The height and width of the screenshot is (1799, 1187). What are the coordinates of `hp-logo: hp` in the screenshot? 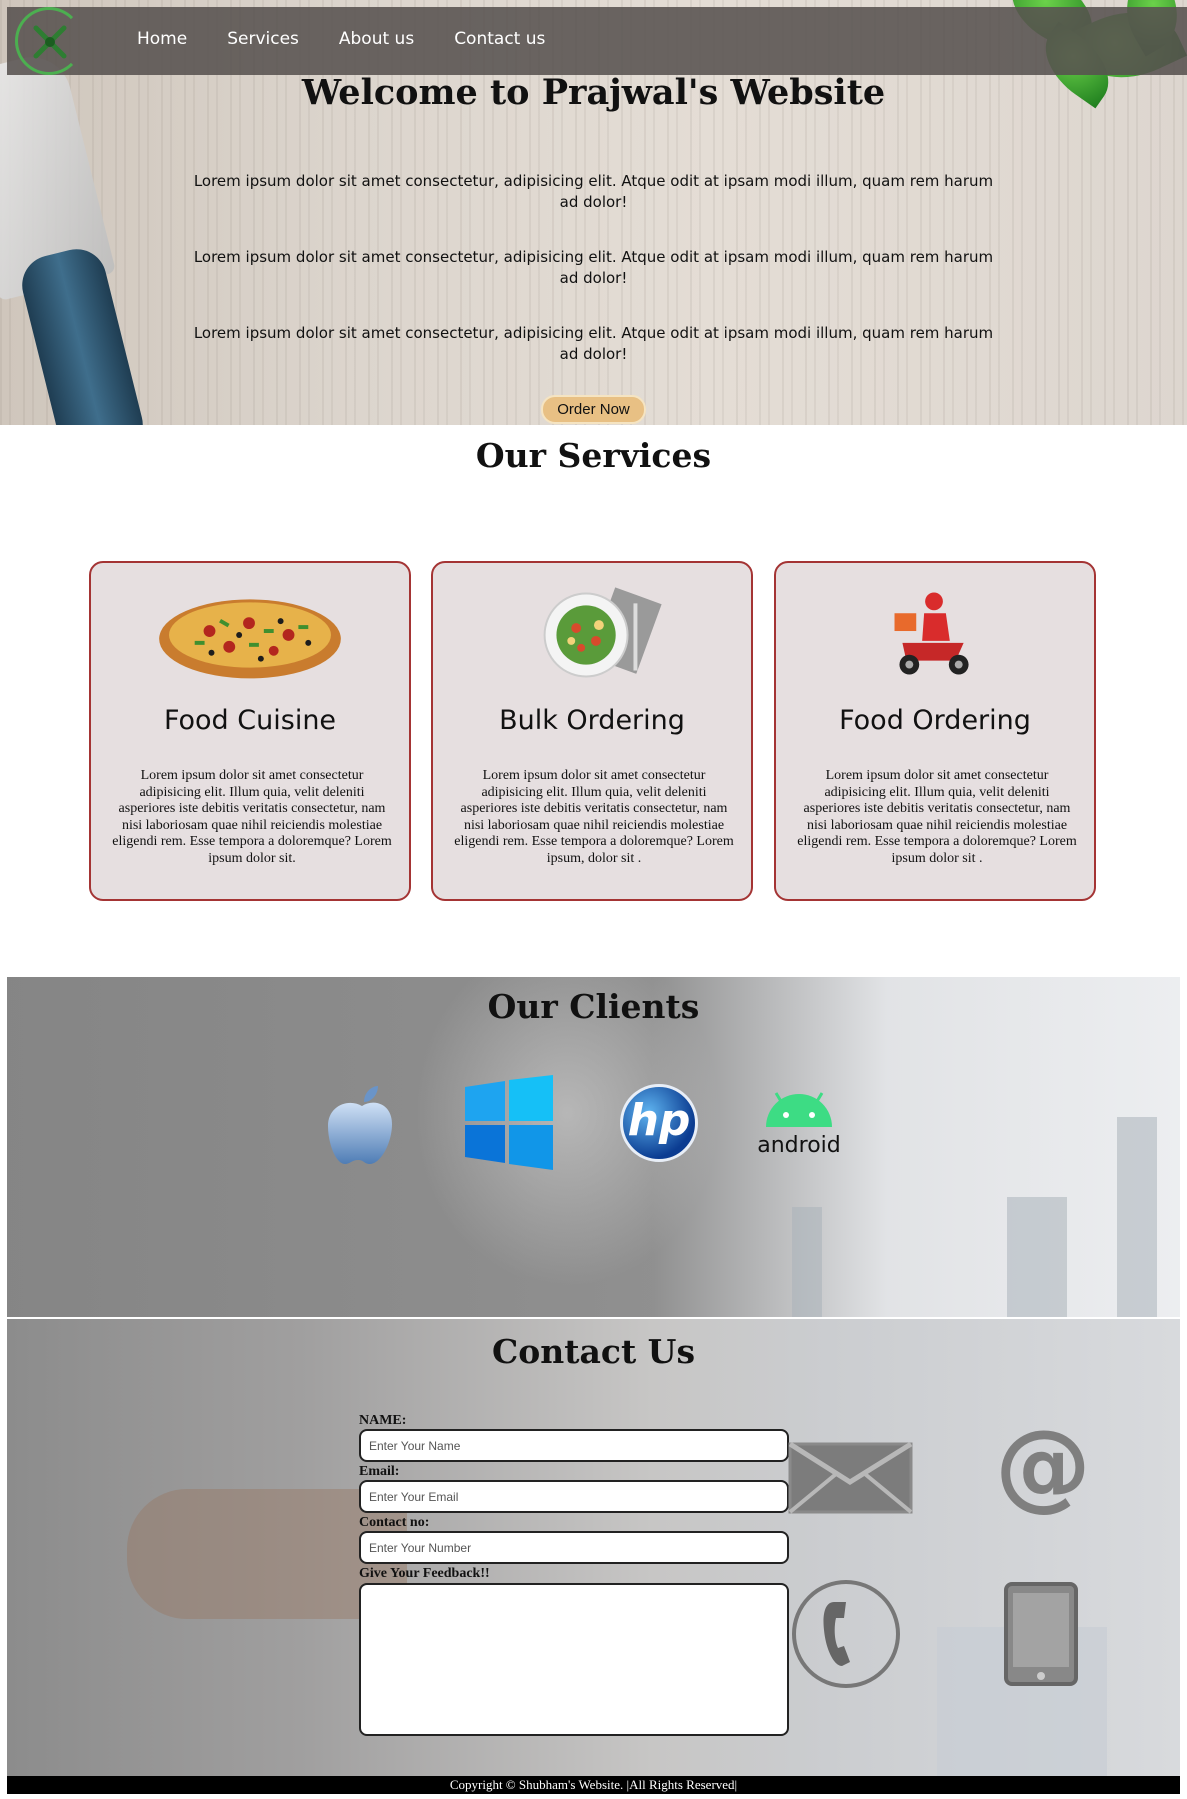 It's located at (659, 1123).